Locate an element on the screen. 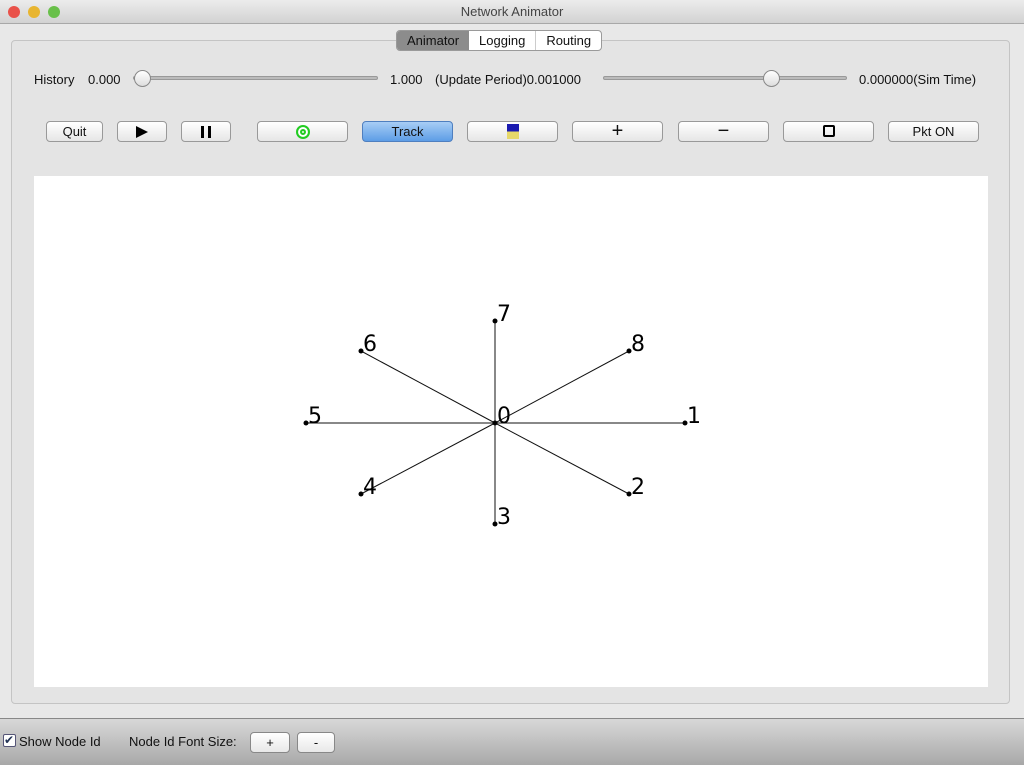 The height and width of the screenshot is (765, 1024). play-icon is located at coordinates (142, 132).